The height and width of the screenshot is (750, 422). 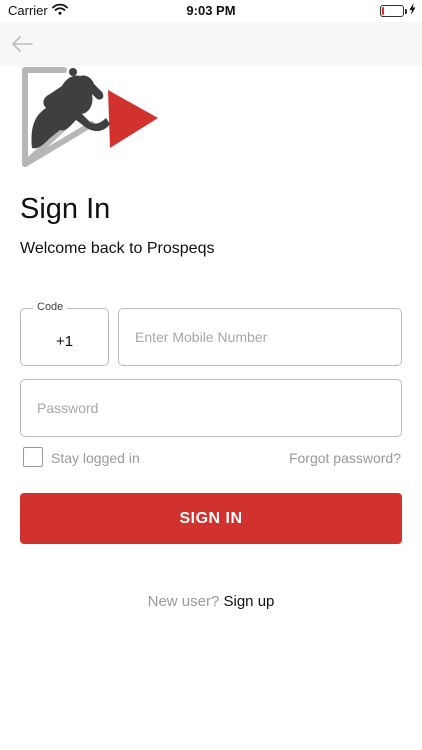 What do you see at coordinates (22, 44) in the screenshot?
I see `back-arrow-icon` at bounding box center [22, 44].